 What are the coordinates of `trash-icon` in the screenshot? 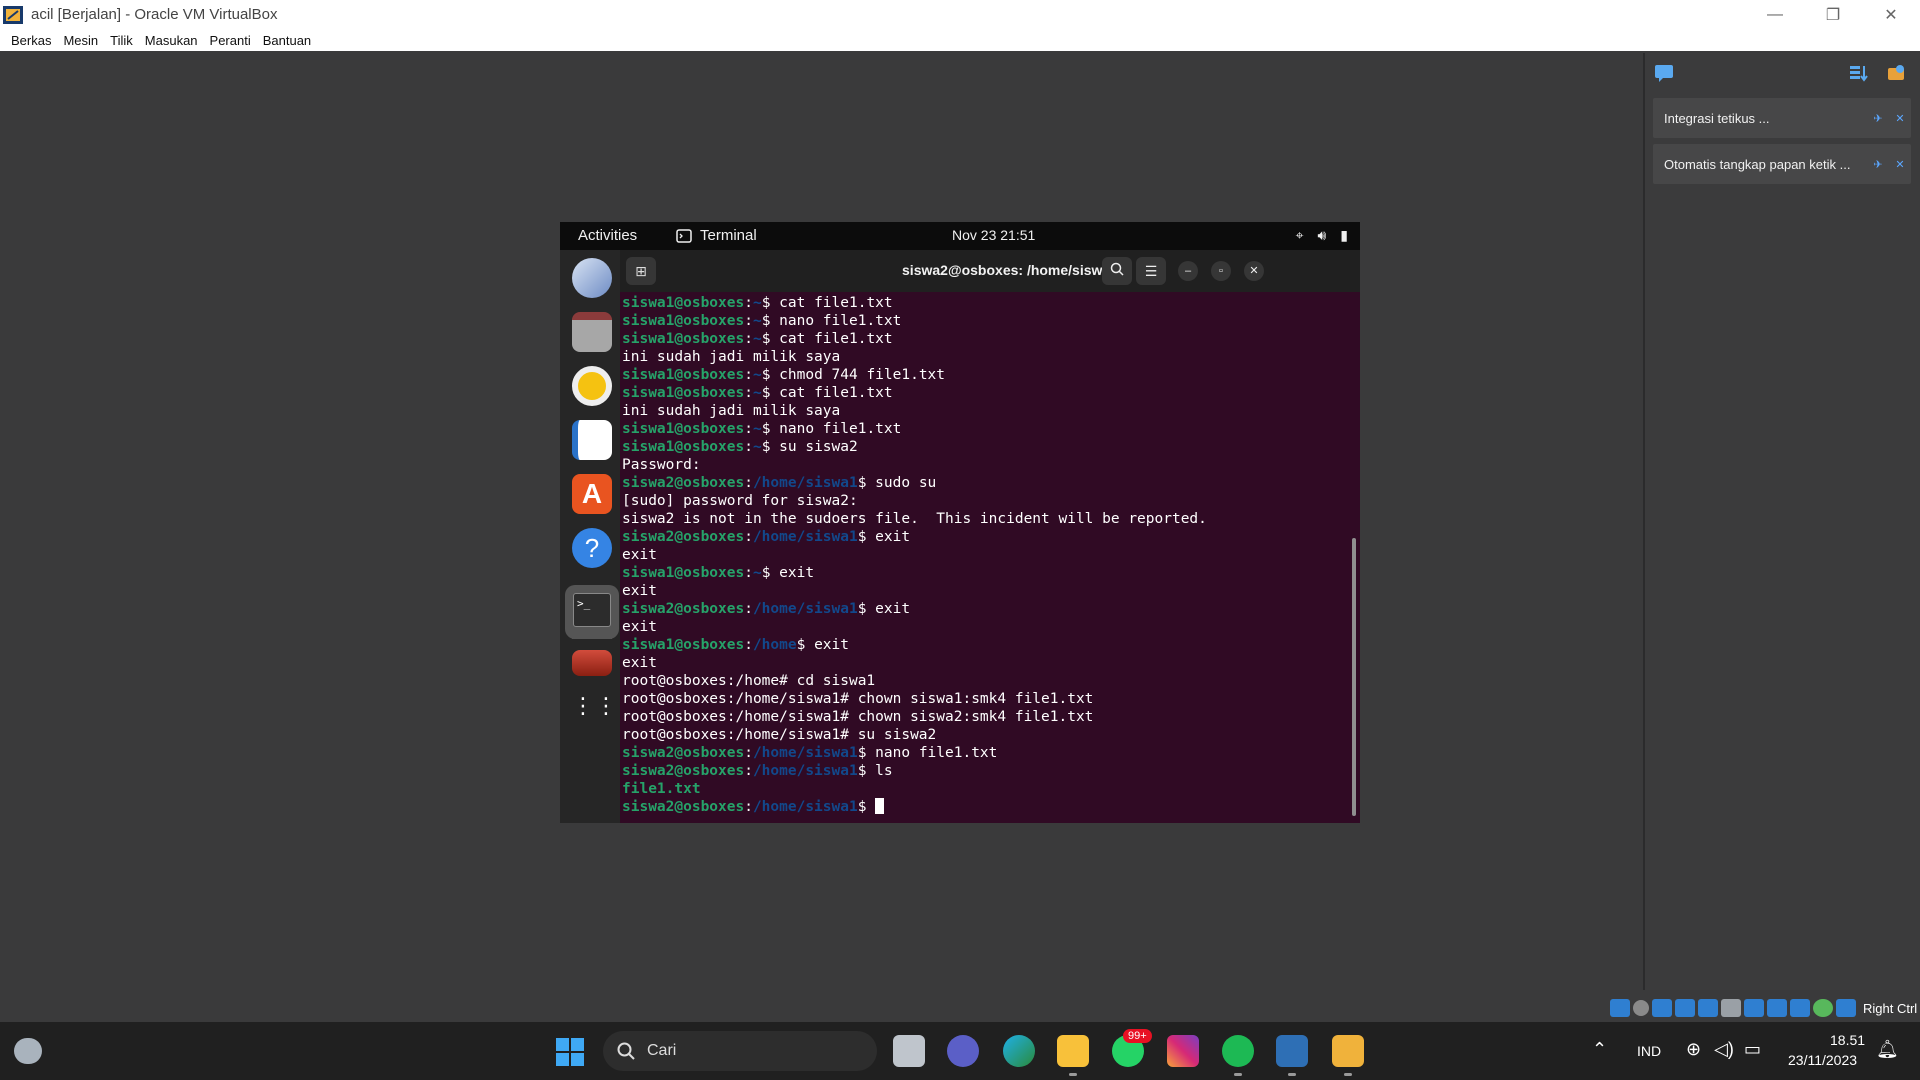 It's located at (592, 663).